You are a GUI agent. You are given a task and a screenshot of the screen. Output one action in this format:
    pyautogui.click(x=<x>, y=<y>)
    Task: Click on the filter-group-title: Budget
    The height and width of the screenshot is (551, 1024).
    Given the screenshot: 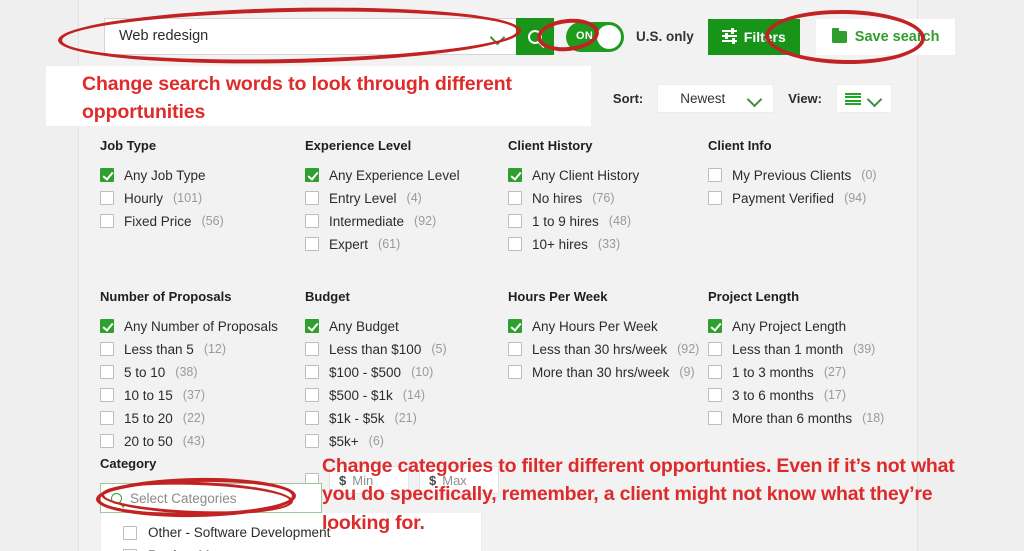 What is the action you would take?
    pyautogui.click(x=327, y=296)
    